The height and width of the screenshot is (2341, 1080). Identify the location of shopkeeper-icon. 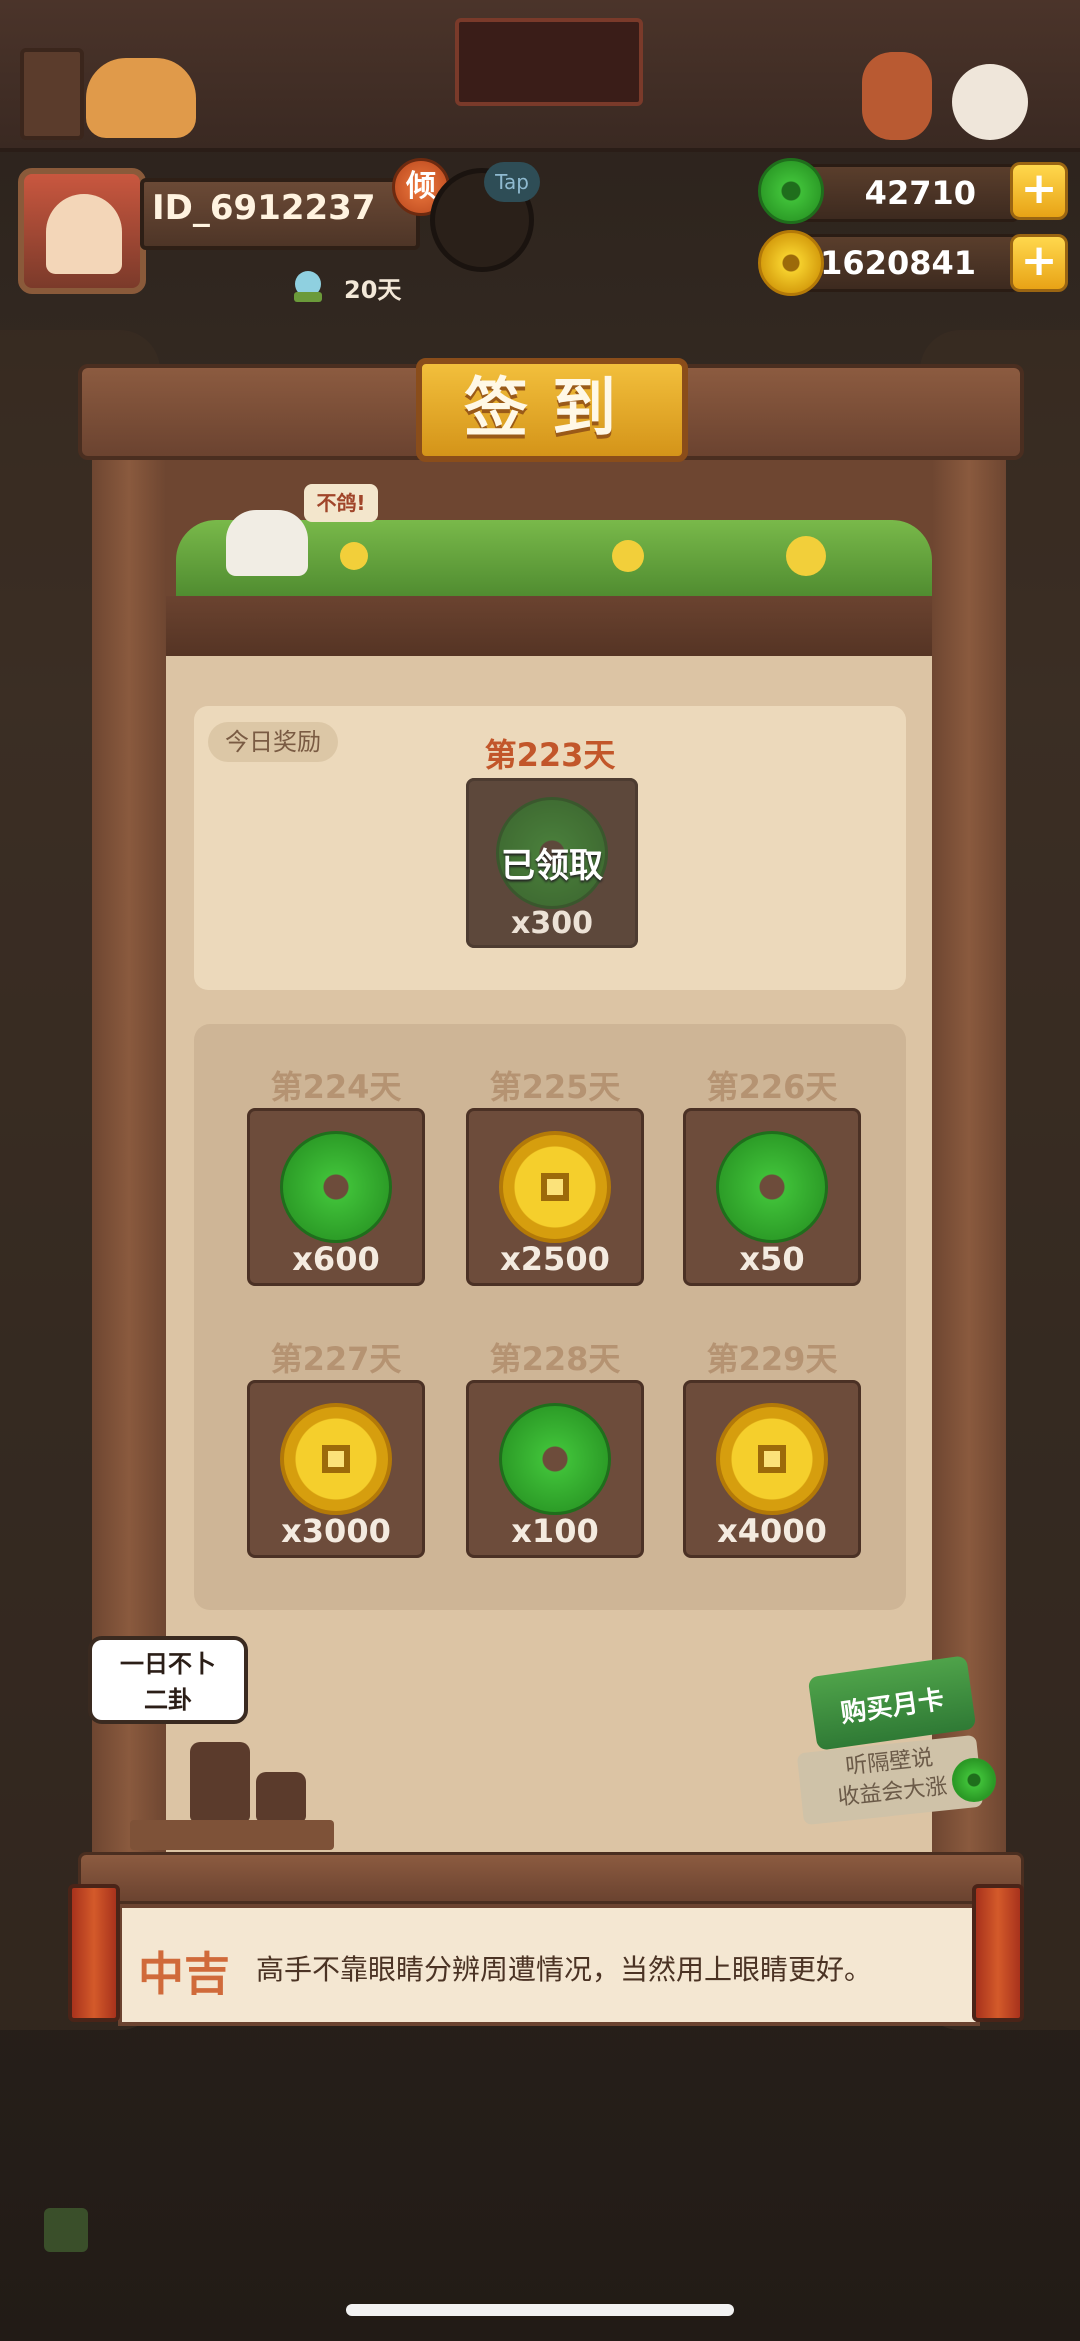
(897, 96).